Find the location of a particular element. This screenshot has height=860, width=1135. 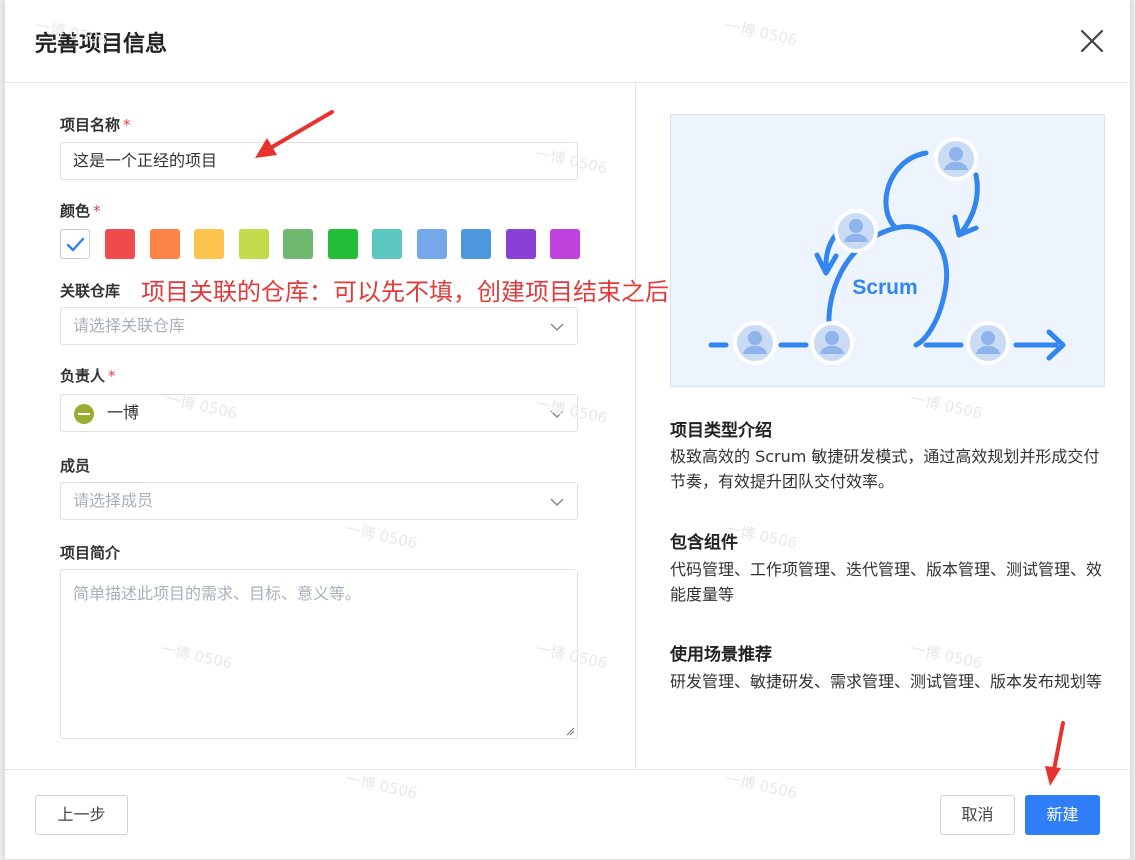

close-icon is located at coordinates (1092, 41).